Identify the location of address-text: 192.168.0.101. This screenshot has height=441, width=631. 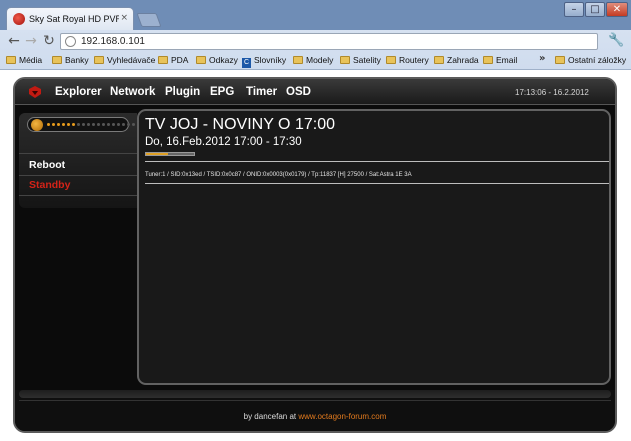
(113, 41).